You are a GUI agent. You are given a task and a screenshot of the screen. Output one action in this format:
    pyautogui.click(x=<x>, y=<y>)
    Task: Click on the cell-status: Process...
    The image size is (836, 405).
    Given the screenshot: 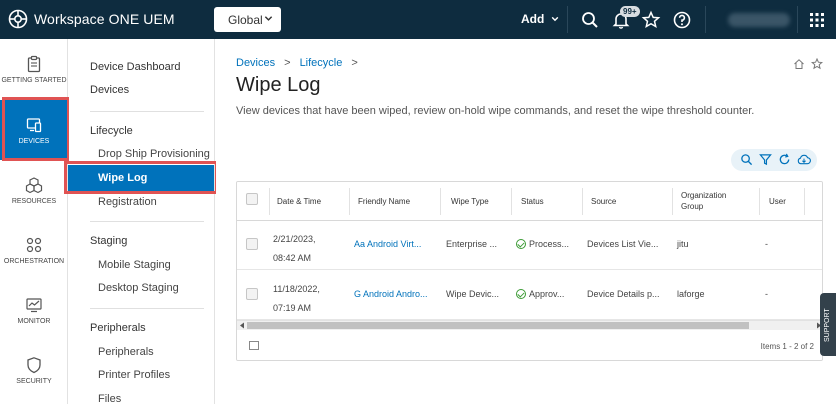 What is the action you would take?
    pyautogui.click(x=542, y=244)
    